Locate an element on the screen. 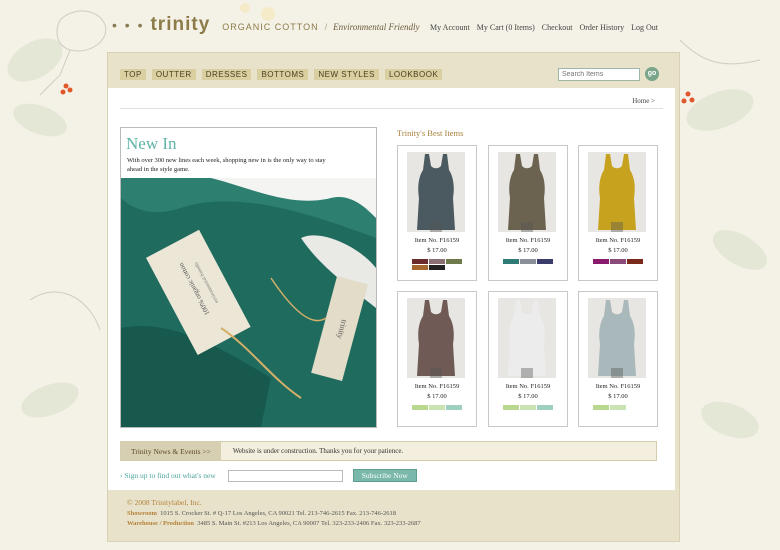 The height and width of the screenshot is (550, 780). nav-top: TOP is located at coordinates (133, 74).